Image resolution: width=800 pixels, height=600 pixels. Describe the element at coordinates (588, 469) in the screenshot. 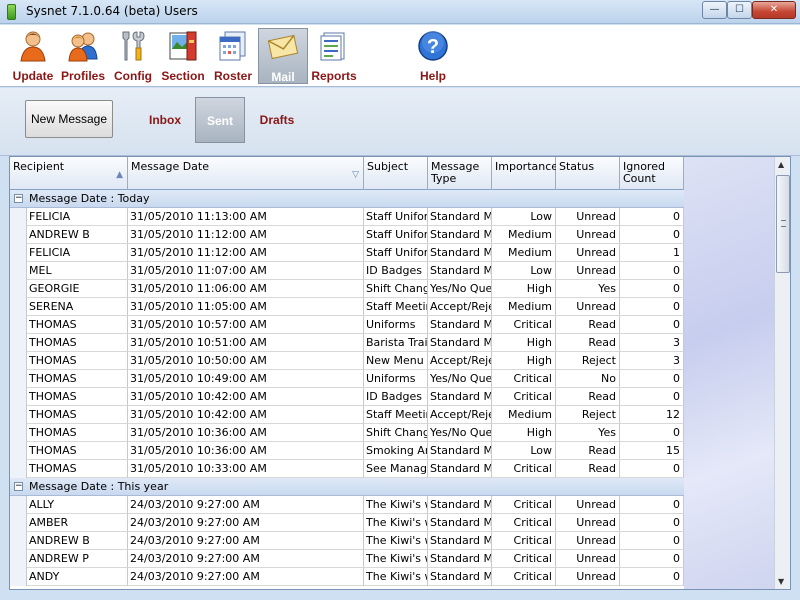

I see `col-status-cell: Read` at that location.